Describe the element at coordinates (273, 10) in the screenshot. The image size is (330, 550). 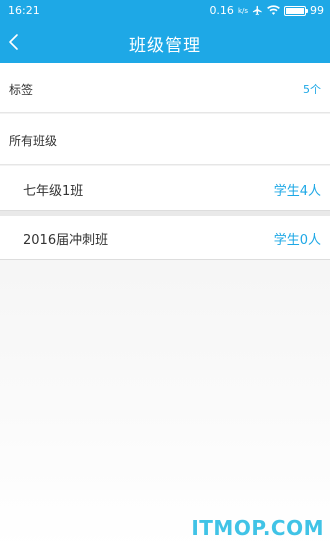
I see `wifi-icon` at that location.